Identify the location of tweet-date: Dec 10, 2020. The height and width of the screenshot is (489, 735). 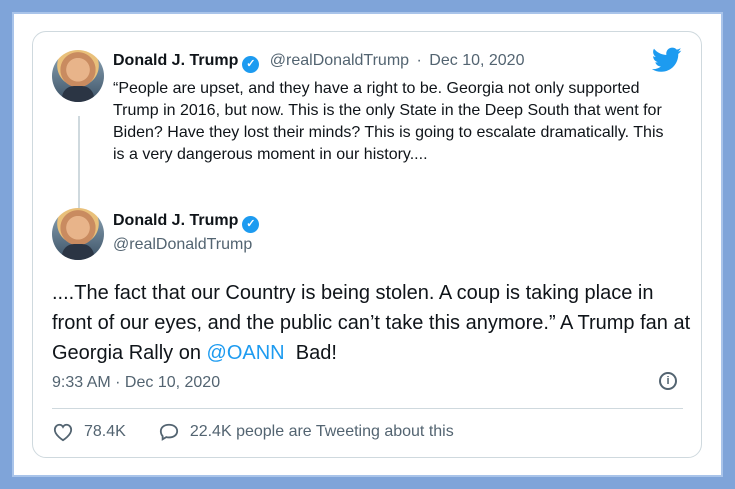
(476, 60).